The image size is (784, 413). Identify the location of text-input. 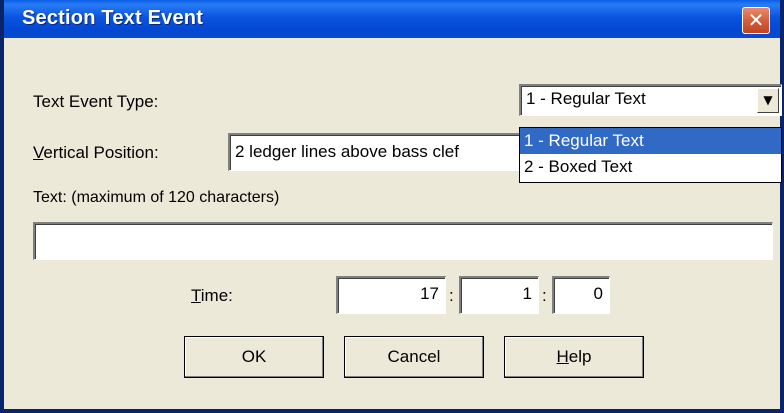
(403, 241).